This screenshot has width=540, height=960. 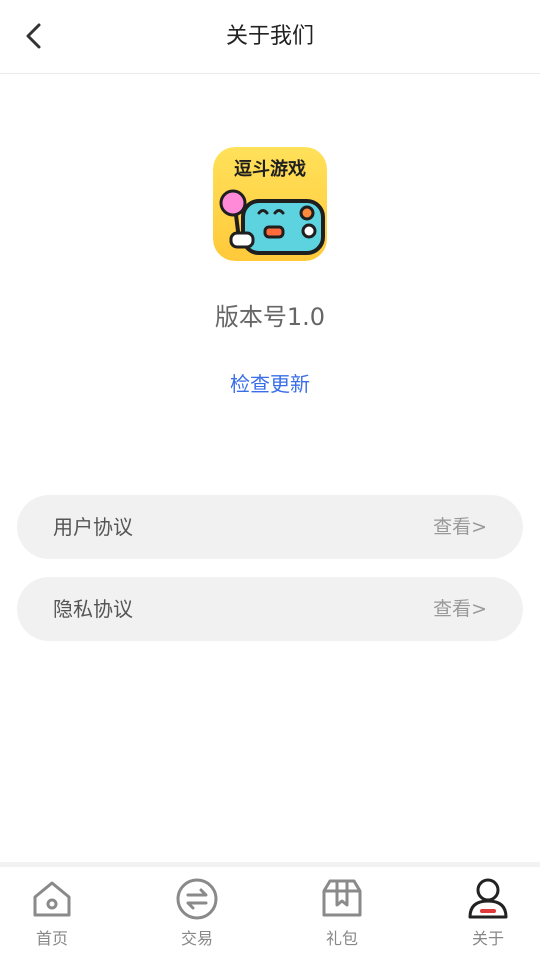 I want to click on user-icon, so click(x=488, y=898).